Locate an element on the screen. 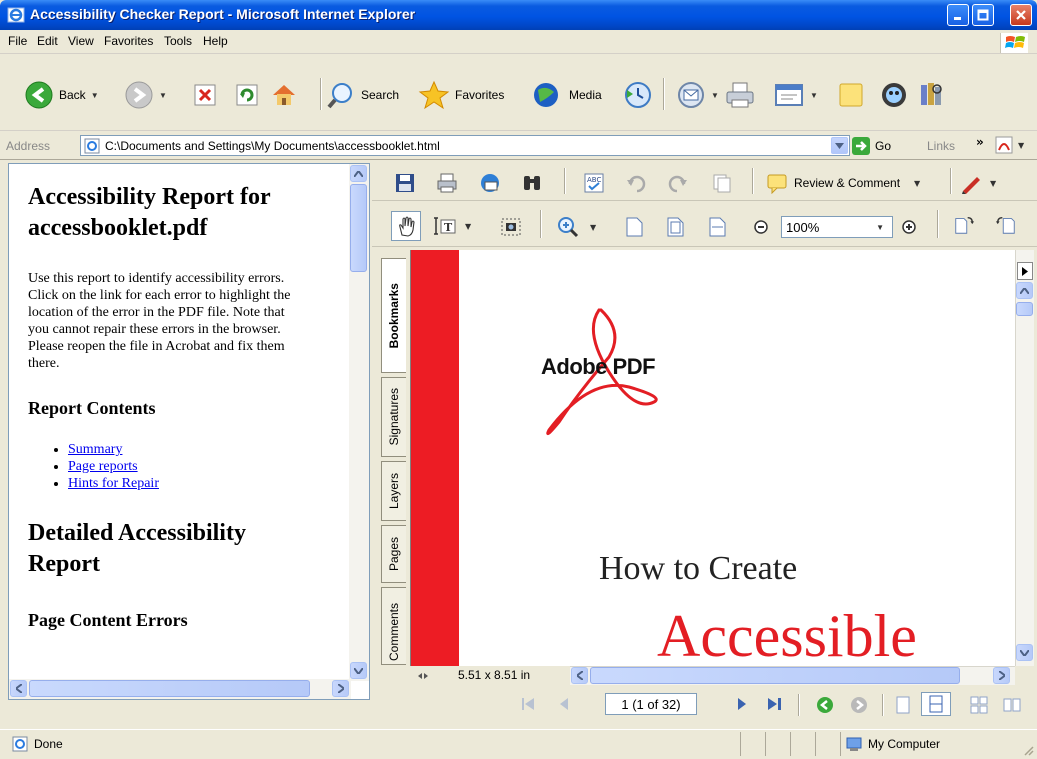  review-dropdown-icon: ▼ is located at coordinates (917, 183).